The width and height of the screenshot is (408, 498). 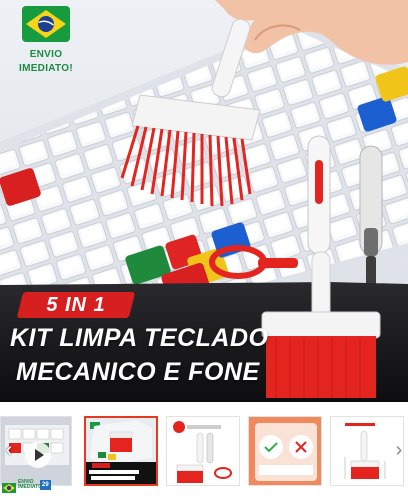 What do you see at coordinates (9, 450) in the screenshot?
I see `chevron-left-icon: ‹` at bounding box center [9, 450].